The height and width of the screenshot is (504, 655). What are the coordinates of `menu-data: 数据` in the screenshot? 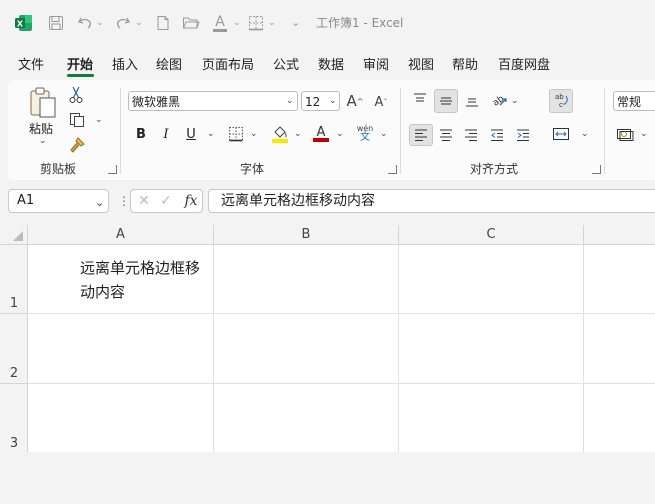 It's located at (331, 63).